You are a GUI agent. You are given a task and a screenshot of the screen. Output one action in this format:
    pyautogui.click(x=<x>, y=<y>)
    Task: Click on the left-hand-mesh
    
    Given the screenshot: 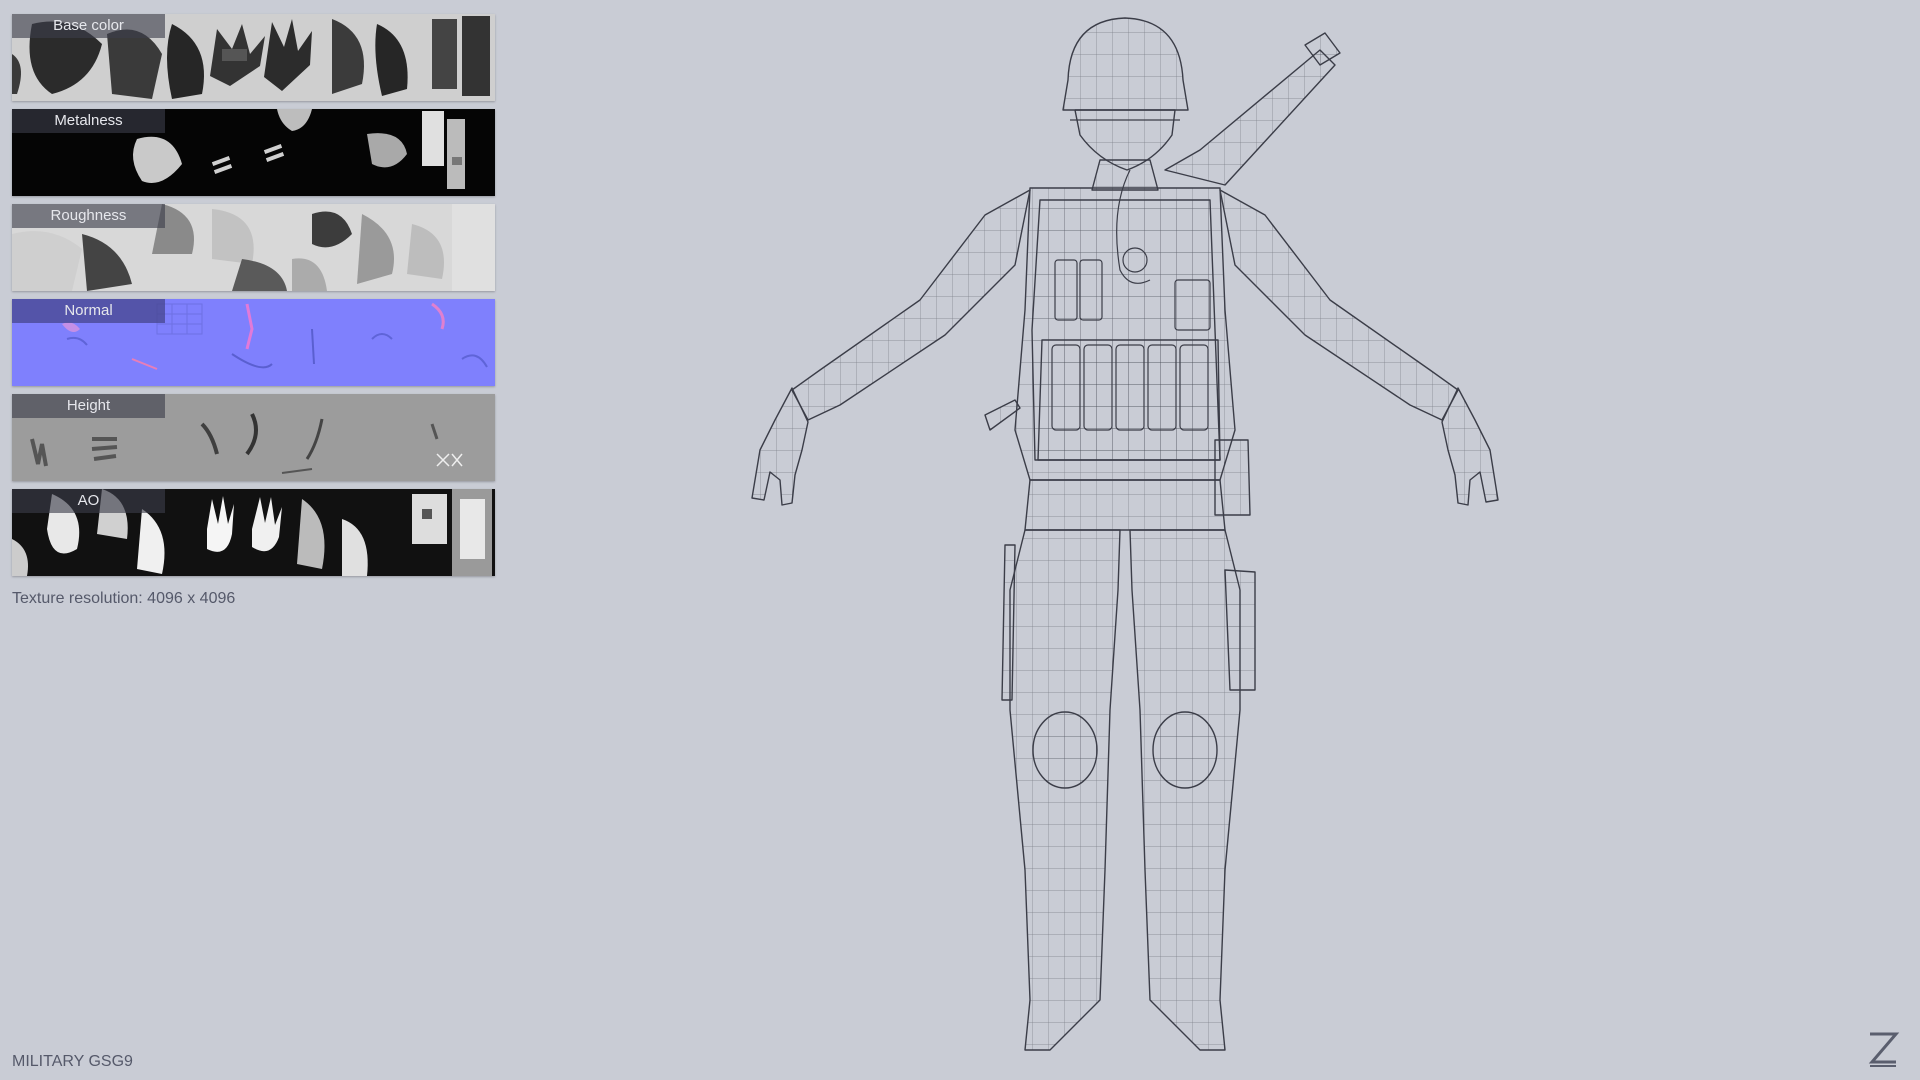 What is the action you would take?
    pyautogui.click(x=780, y=446)
    